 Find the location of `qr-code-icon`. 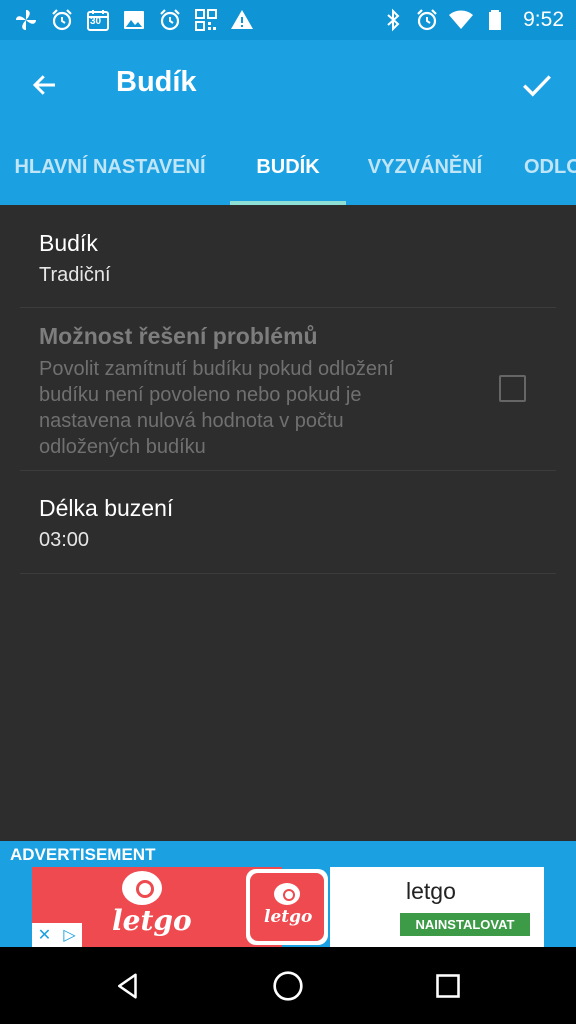

qr-code-icon is located at coordinates (206, 20).